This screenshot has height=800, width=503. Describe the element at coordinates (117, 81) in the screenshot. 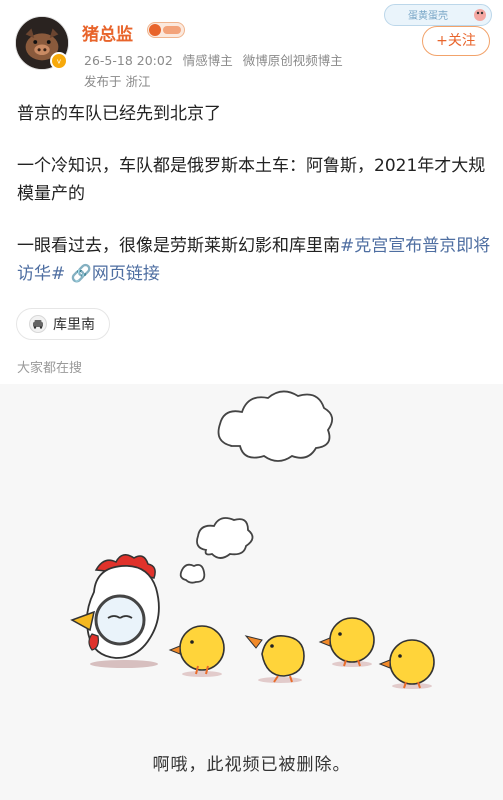

I see `post-location: 发布于 浙江` at that location.